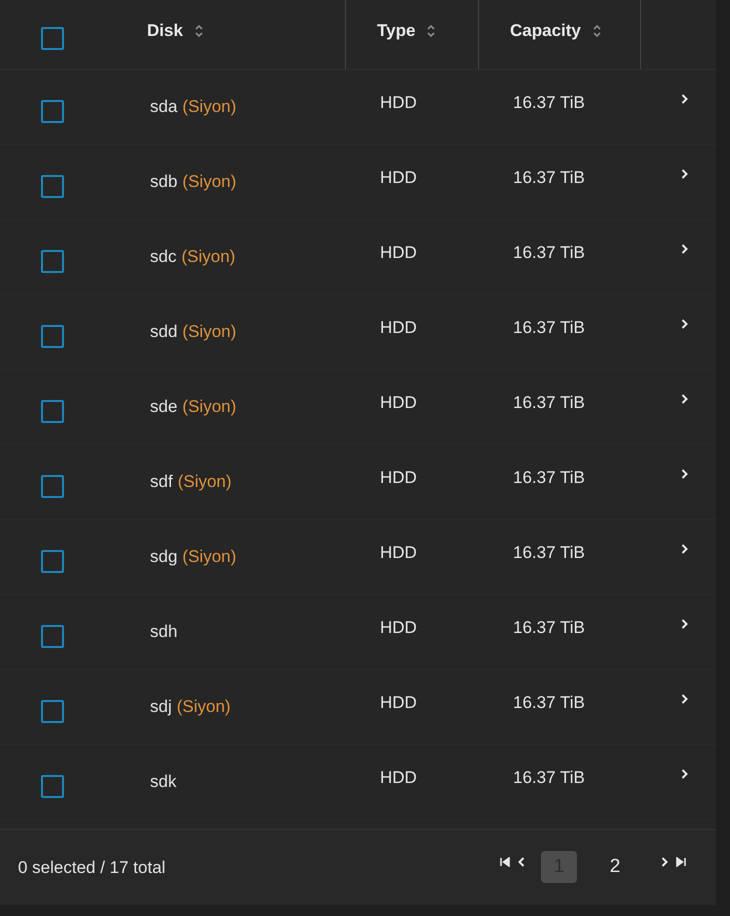 The width and height of the screenshot is (730, 916). I want to click on next-page-icon, so click(664, 861).